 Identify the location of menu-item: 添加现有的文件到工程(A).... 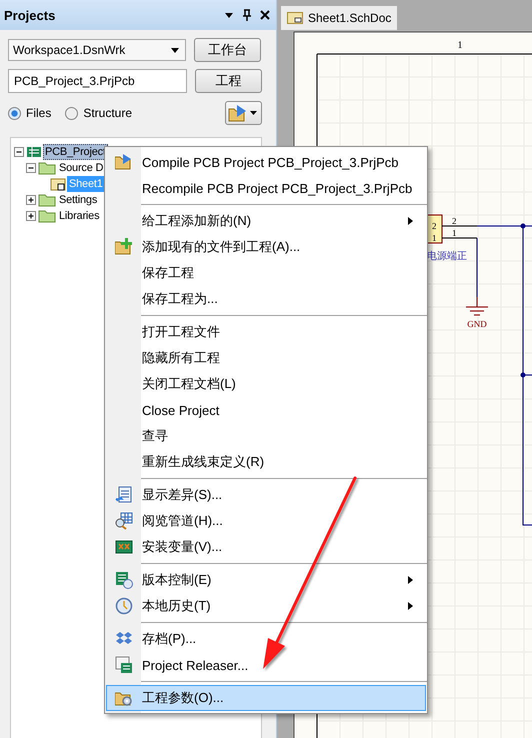
(266, 247).